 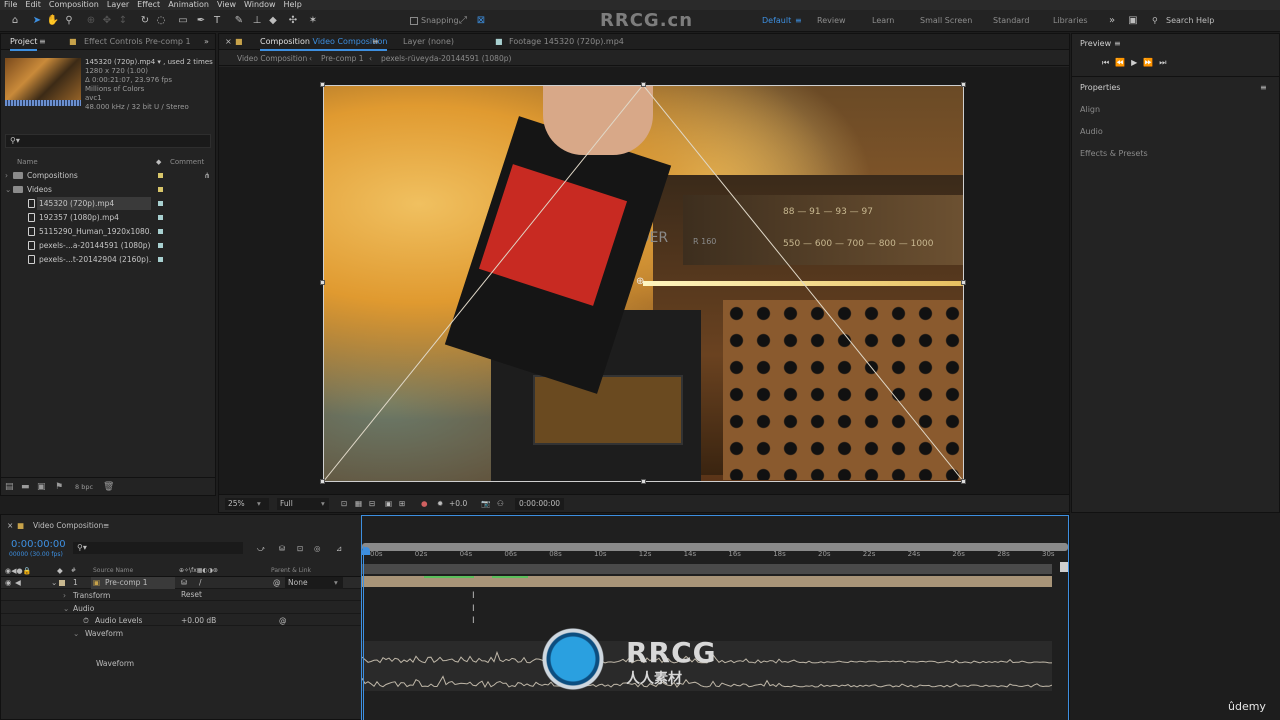 What do you see at coordinates (1133, 21) in the screenshot?
I see `sync-icon: ▣` at bounding box center [1133, 21].